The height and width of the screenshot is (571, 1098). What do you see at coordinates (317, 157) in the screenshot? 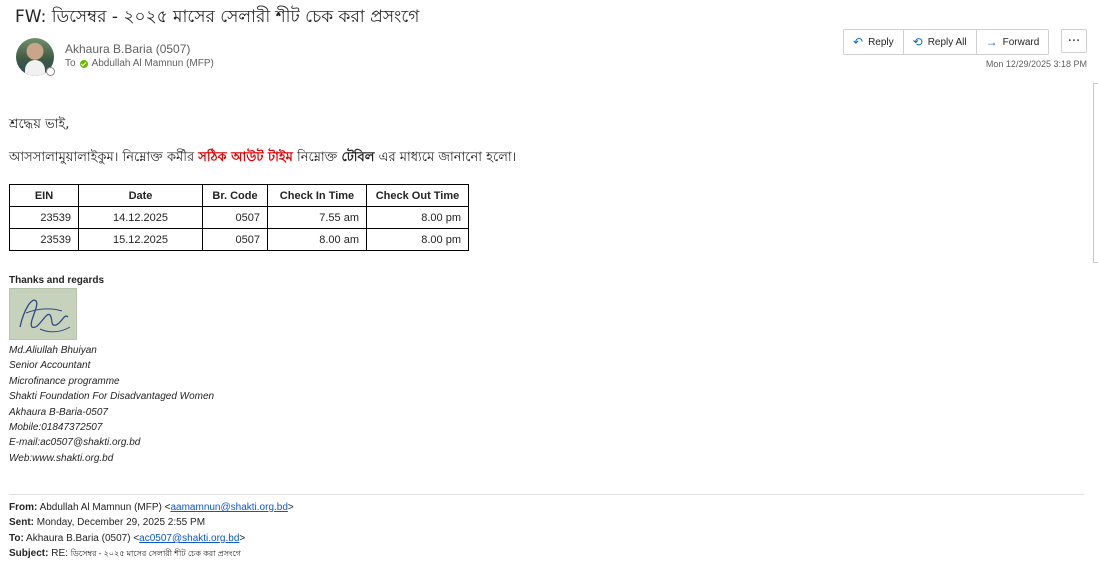
I see `body-text-2: নিম্নোক্ত` at bounding box center [317, 157].